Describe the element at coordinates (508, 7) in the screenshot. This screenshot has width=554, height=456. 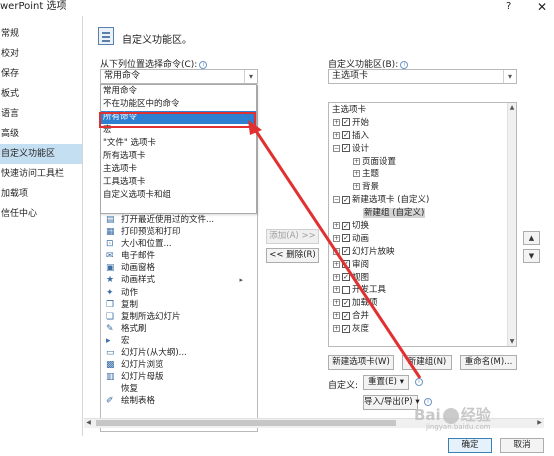
I see `help-button: ?` at that location.